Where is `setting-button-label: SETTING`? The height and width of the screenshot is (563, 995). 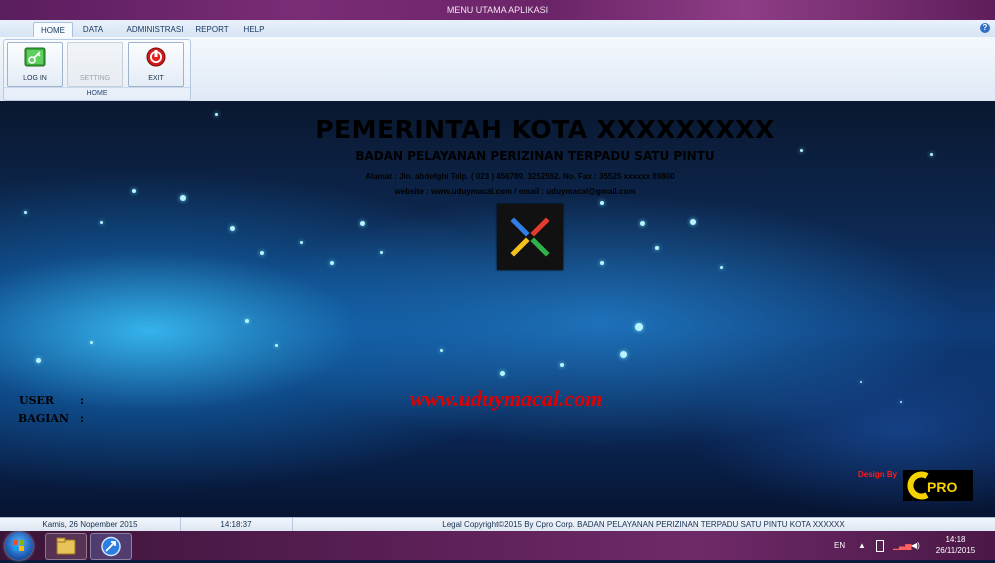 setting-button-label: SETTING is located at coordinates (95, 78).